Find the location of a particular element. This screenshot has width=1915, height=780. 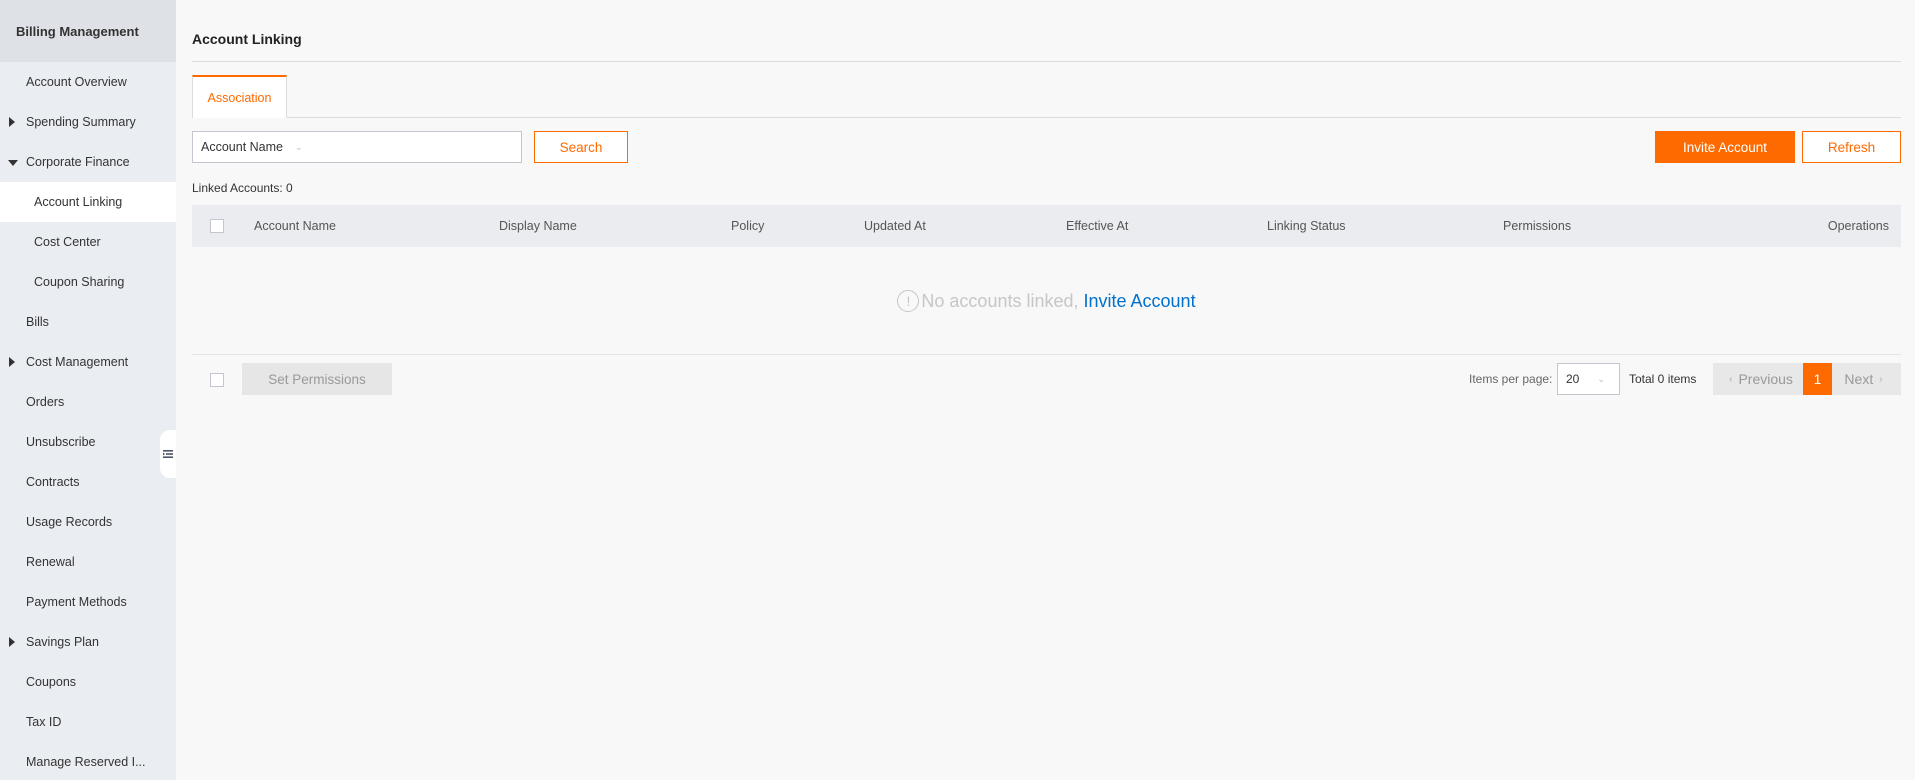

next-page-button: Next › is located at coordinates (1866, 379).